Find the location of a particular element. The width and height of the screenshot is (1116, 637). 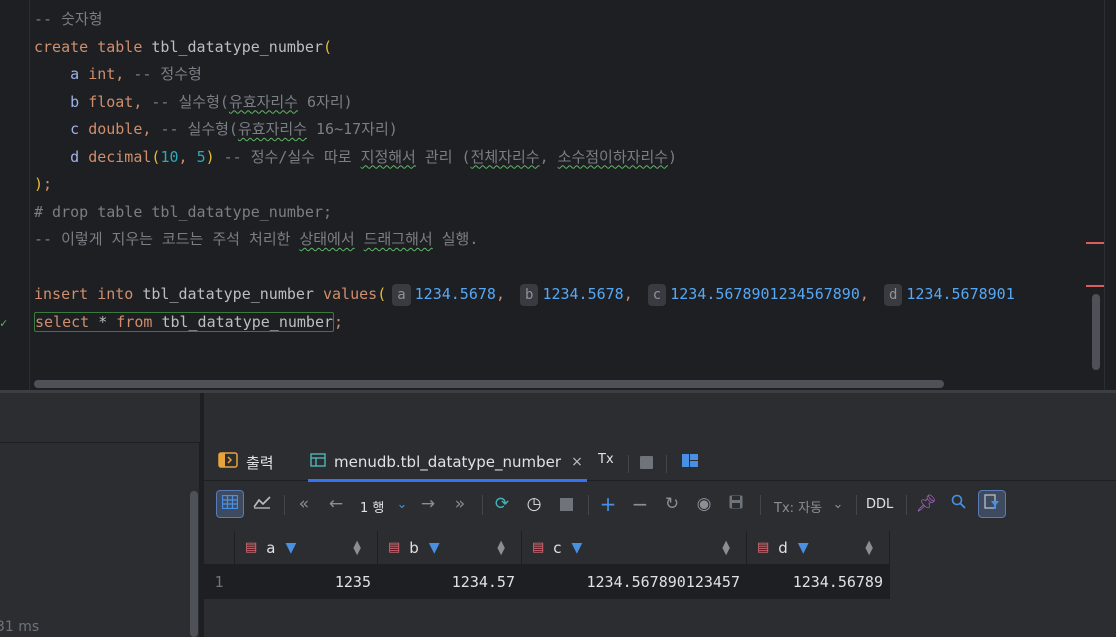

tab-table-result: menudb.tbl_datatype_number × is located at coordinates (447, 462).